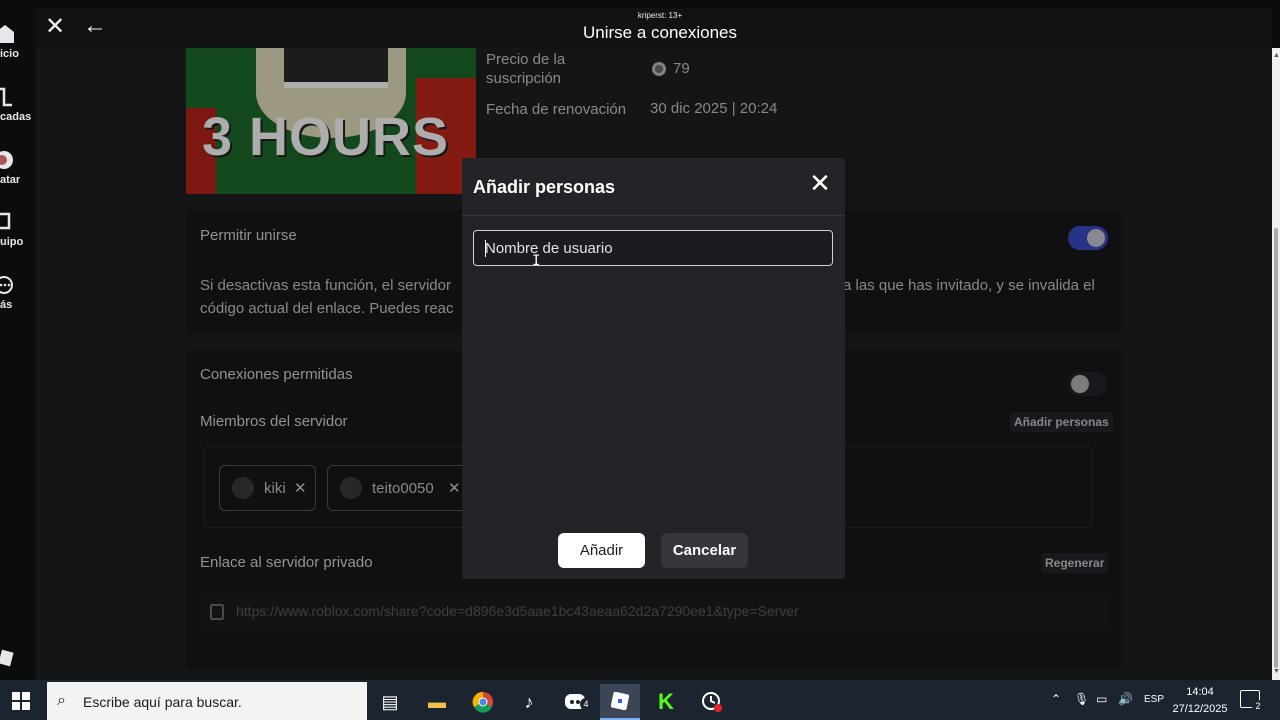 Image resolution: width=1280 pixels, height=720 pixels. Describe the element at coordinates (18, 105) in the screenshot. I see `sidebar-item-charts: cadas` at that location.